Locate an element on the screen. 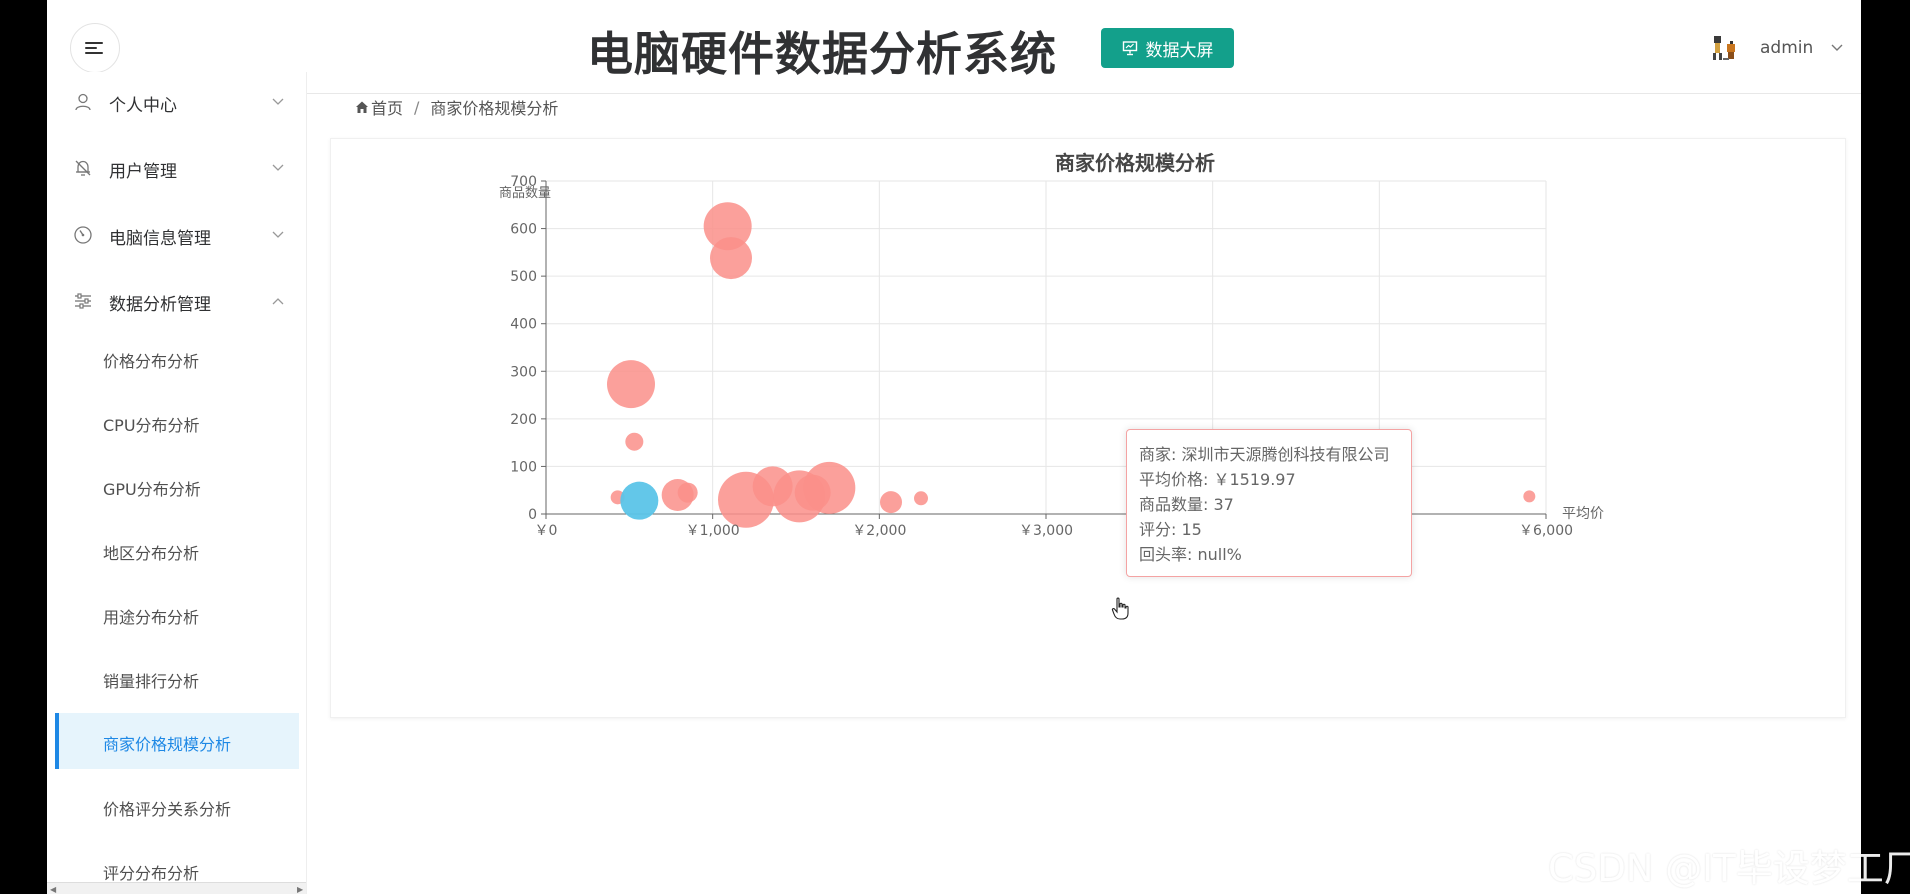 Image resolution: width=1910 pixels, height=894 pixels. x-tick-label: ￥3,000 is located at coordinates (1046, 531).